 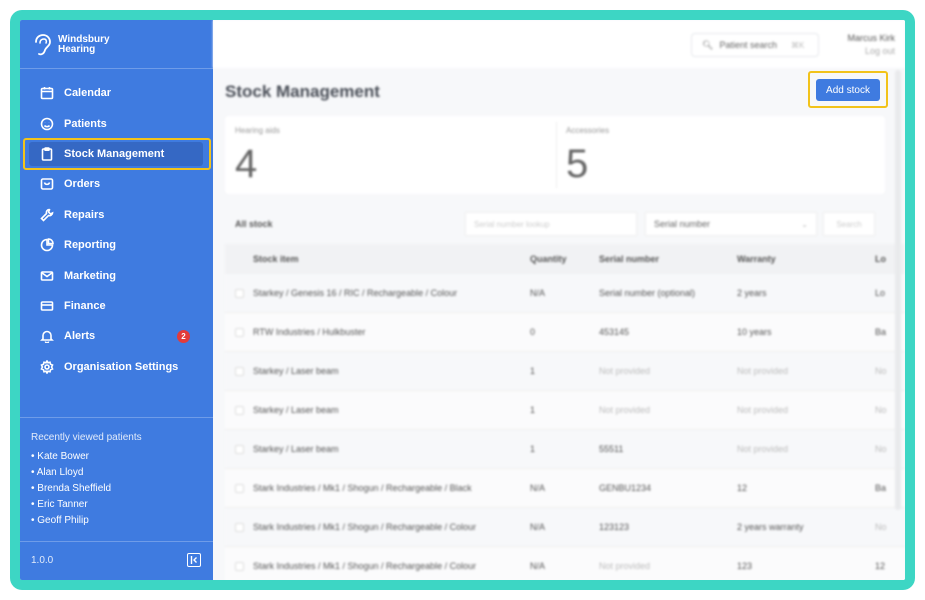 I want to click on collapse-icon, so click(x=193, y=560).